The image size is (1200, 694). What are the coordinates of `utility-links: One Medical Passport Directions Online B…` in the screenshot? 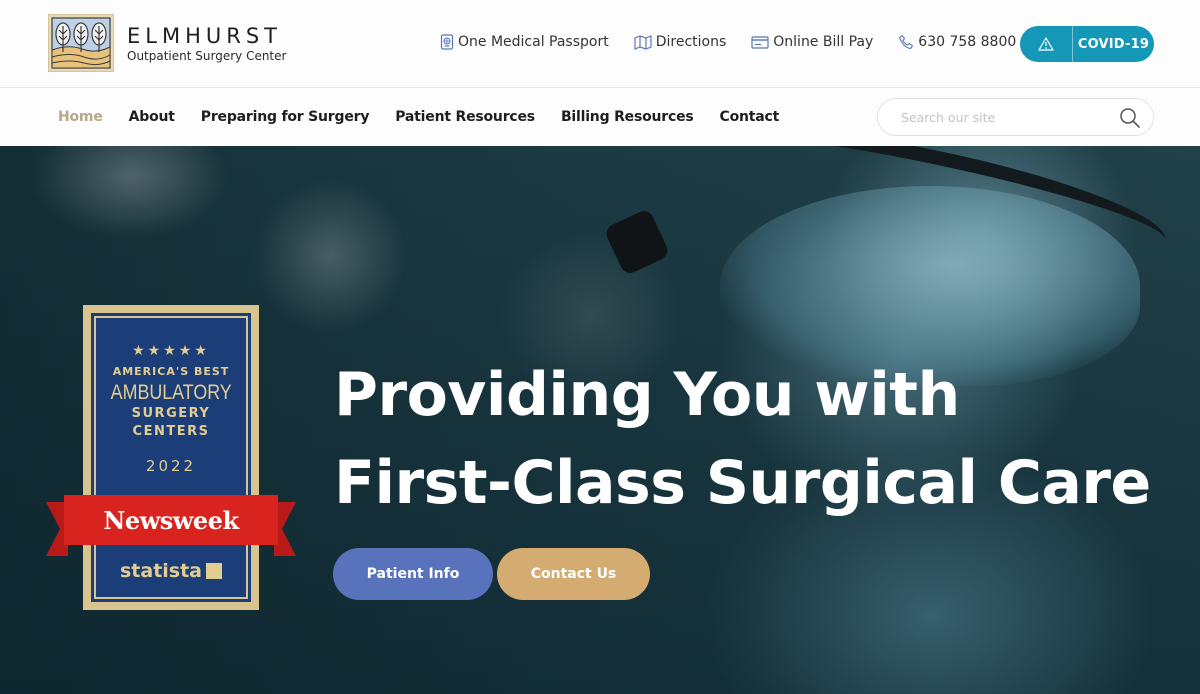 It's located at (728, 42).